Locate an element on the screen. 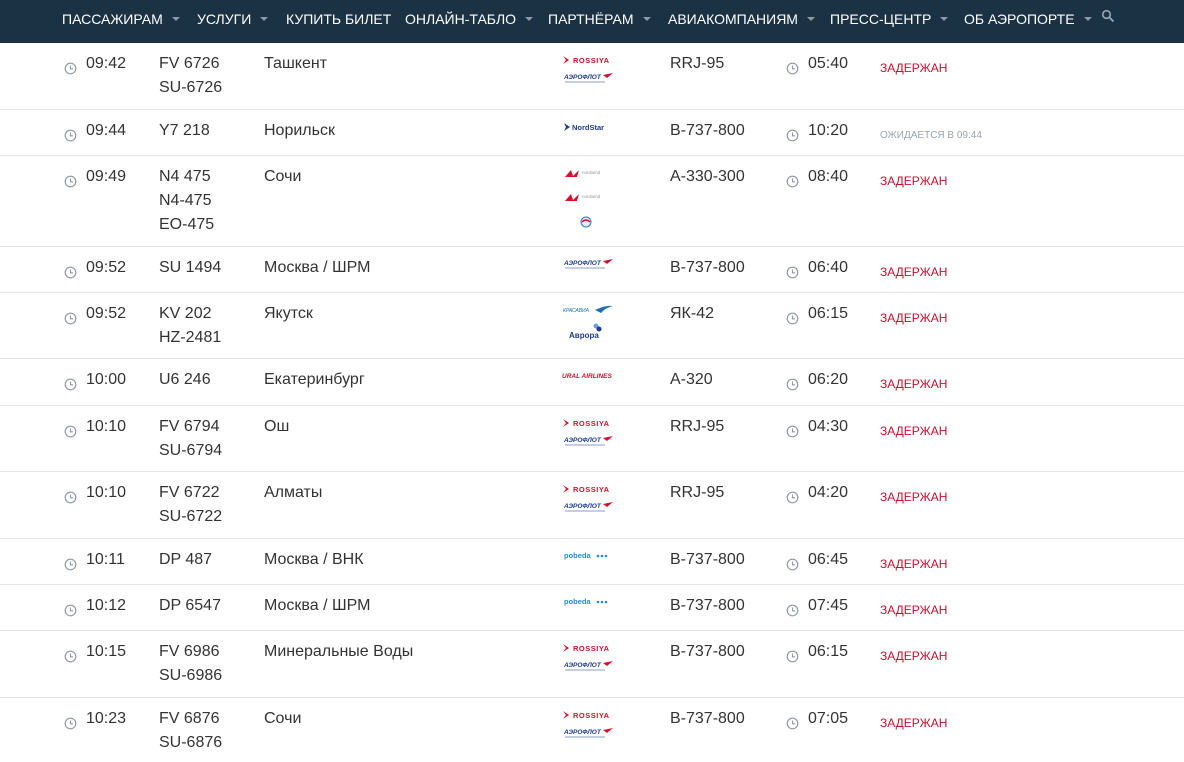  destination: Алматы is located at coordinates (293, 492).